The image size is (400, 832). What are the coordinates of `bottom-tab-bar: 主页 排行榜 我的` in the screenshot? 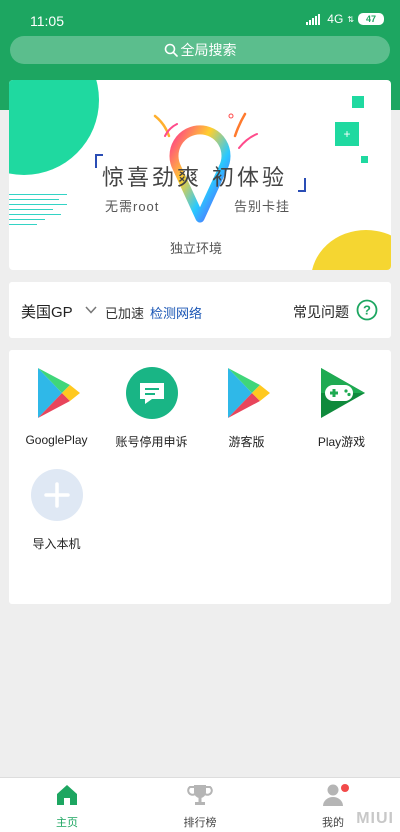 It's located at (200, 804).